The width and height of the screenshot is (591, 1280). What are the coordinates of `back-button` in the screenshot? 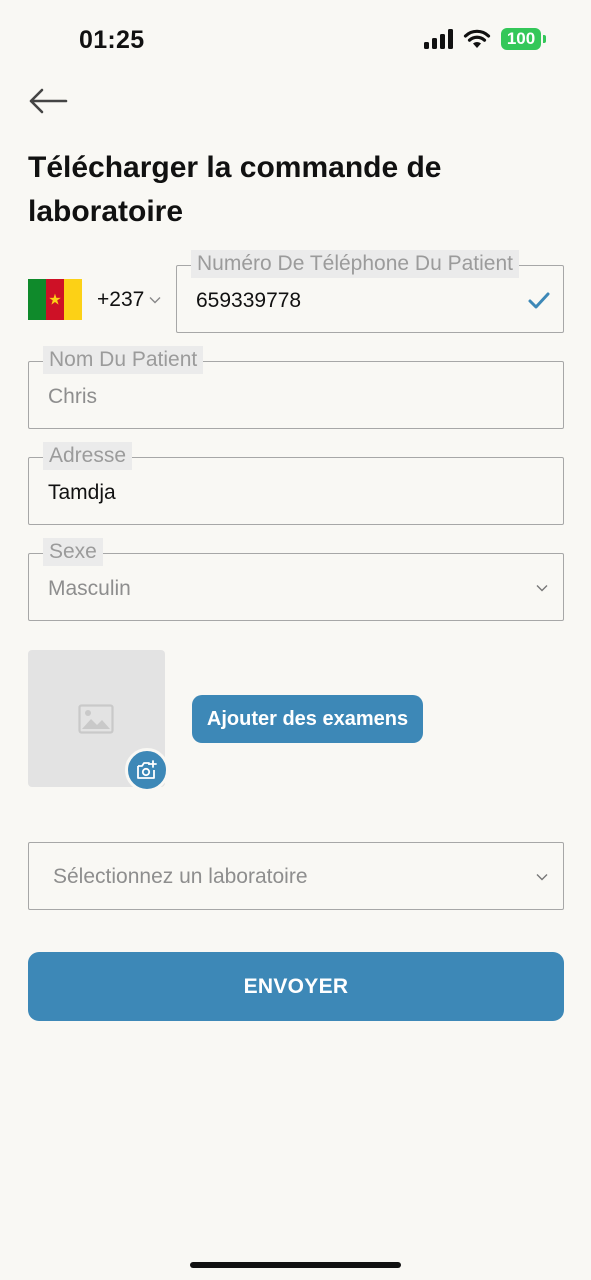 It's located at (48, 101).